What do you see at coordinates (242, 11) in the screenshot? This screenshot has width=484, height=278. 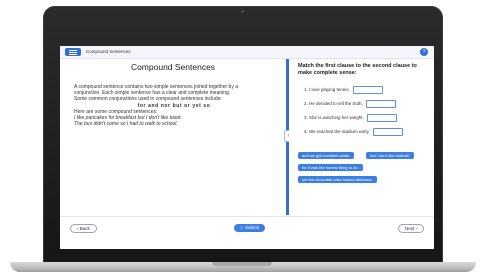 I see `webcam-icon` at bounding box center [242, 11].